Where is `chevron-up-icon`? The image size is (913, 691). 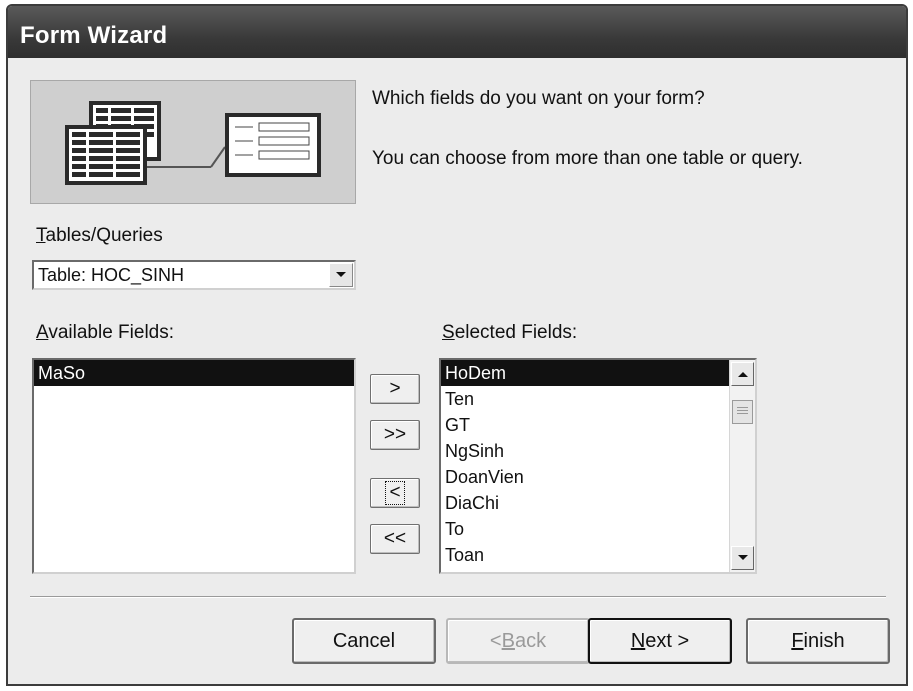
chevron-up-icon is located at coordinates (742, 374).